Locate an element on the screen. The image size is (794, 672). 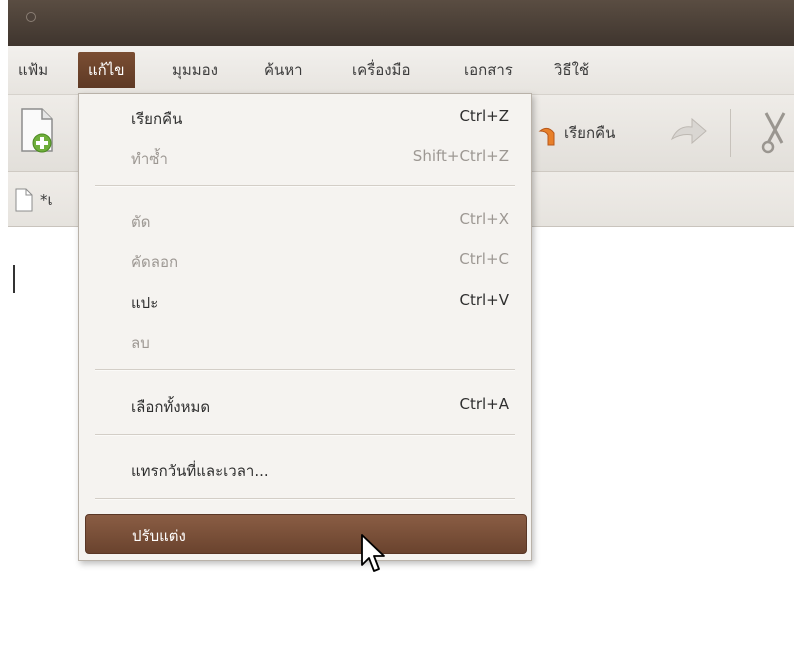
new-document-button is located at coordinates (38, 131).